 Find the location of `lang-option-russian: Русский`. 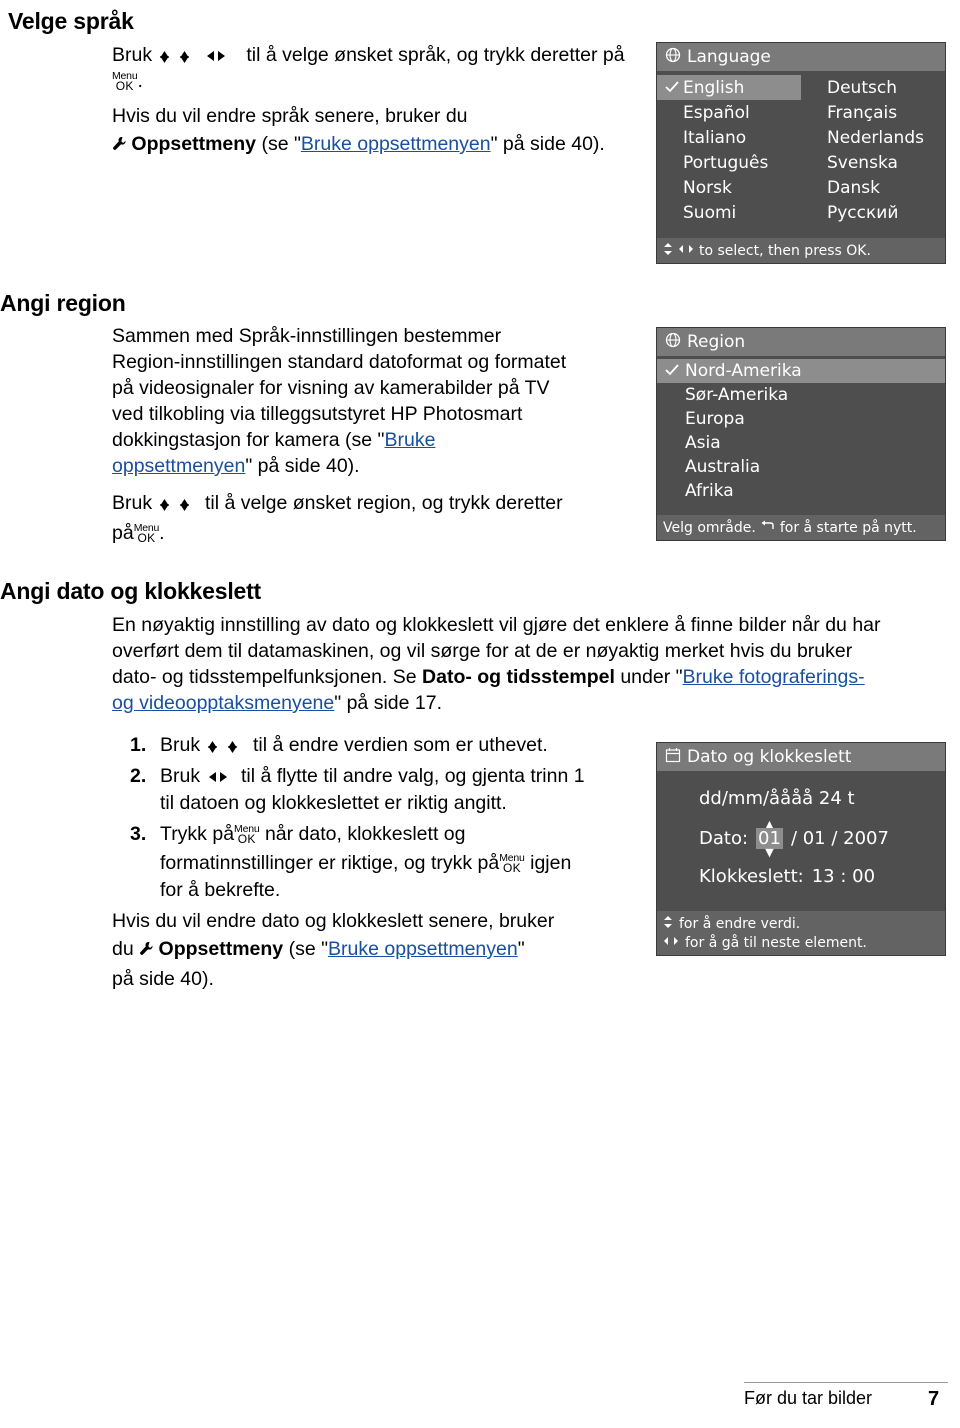

lang-option-russian: Русский is located at coordinates (873, 212).